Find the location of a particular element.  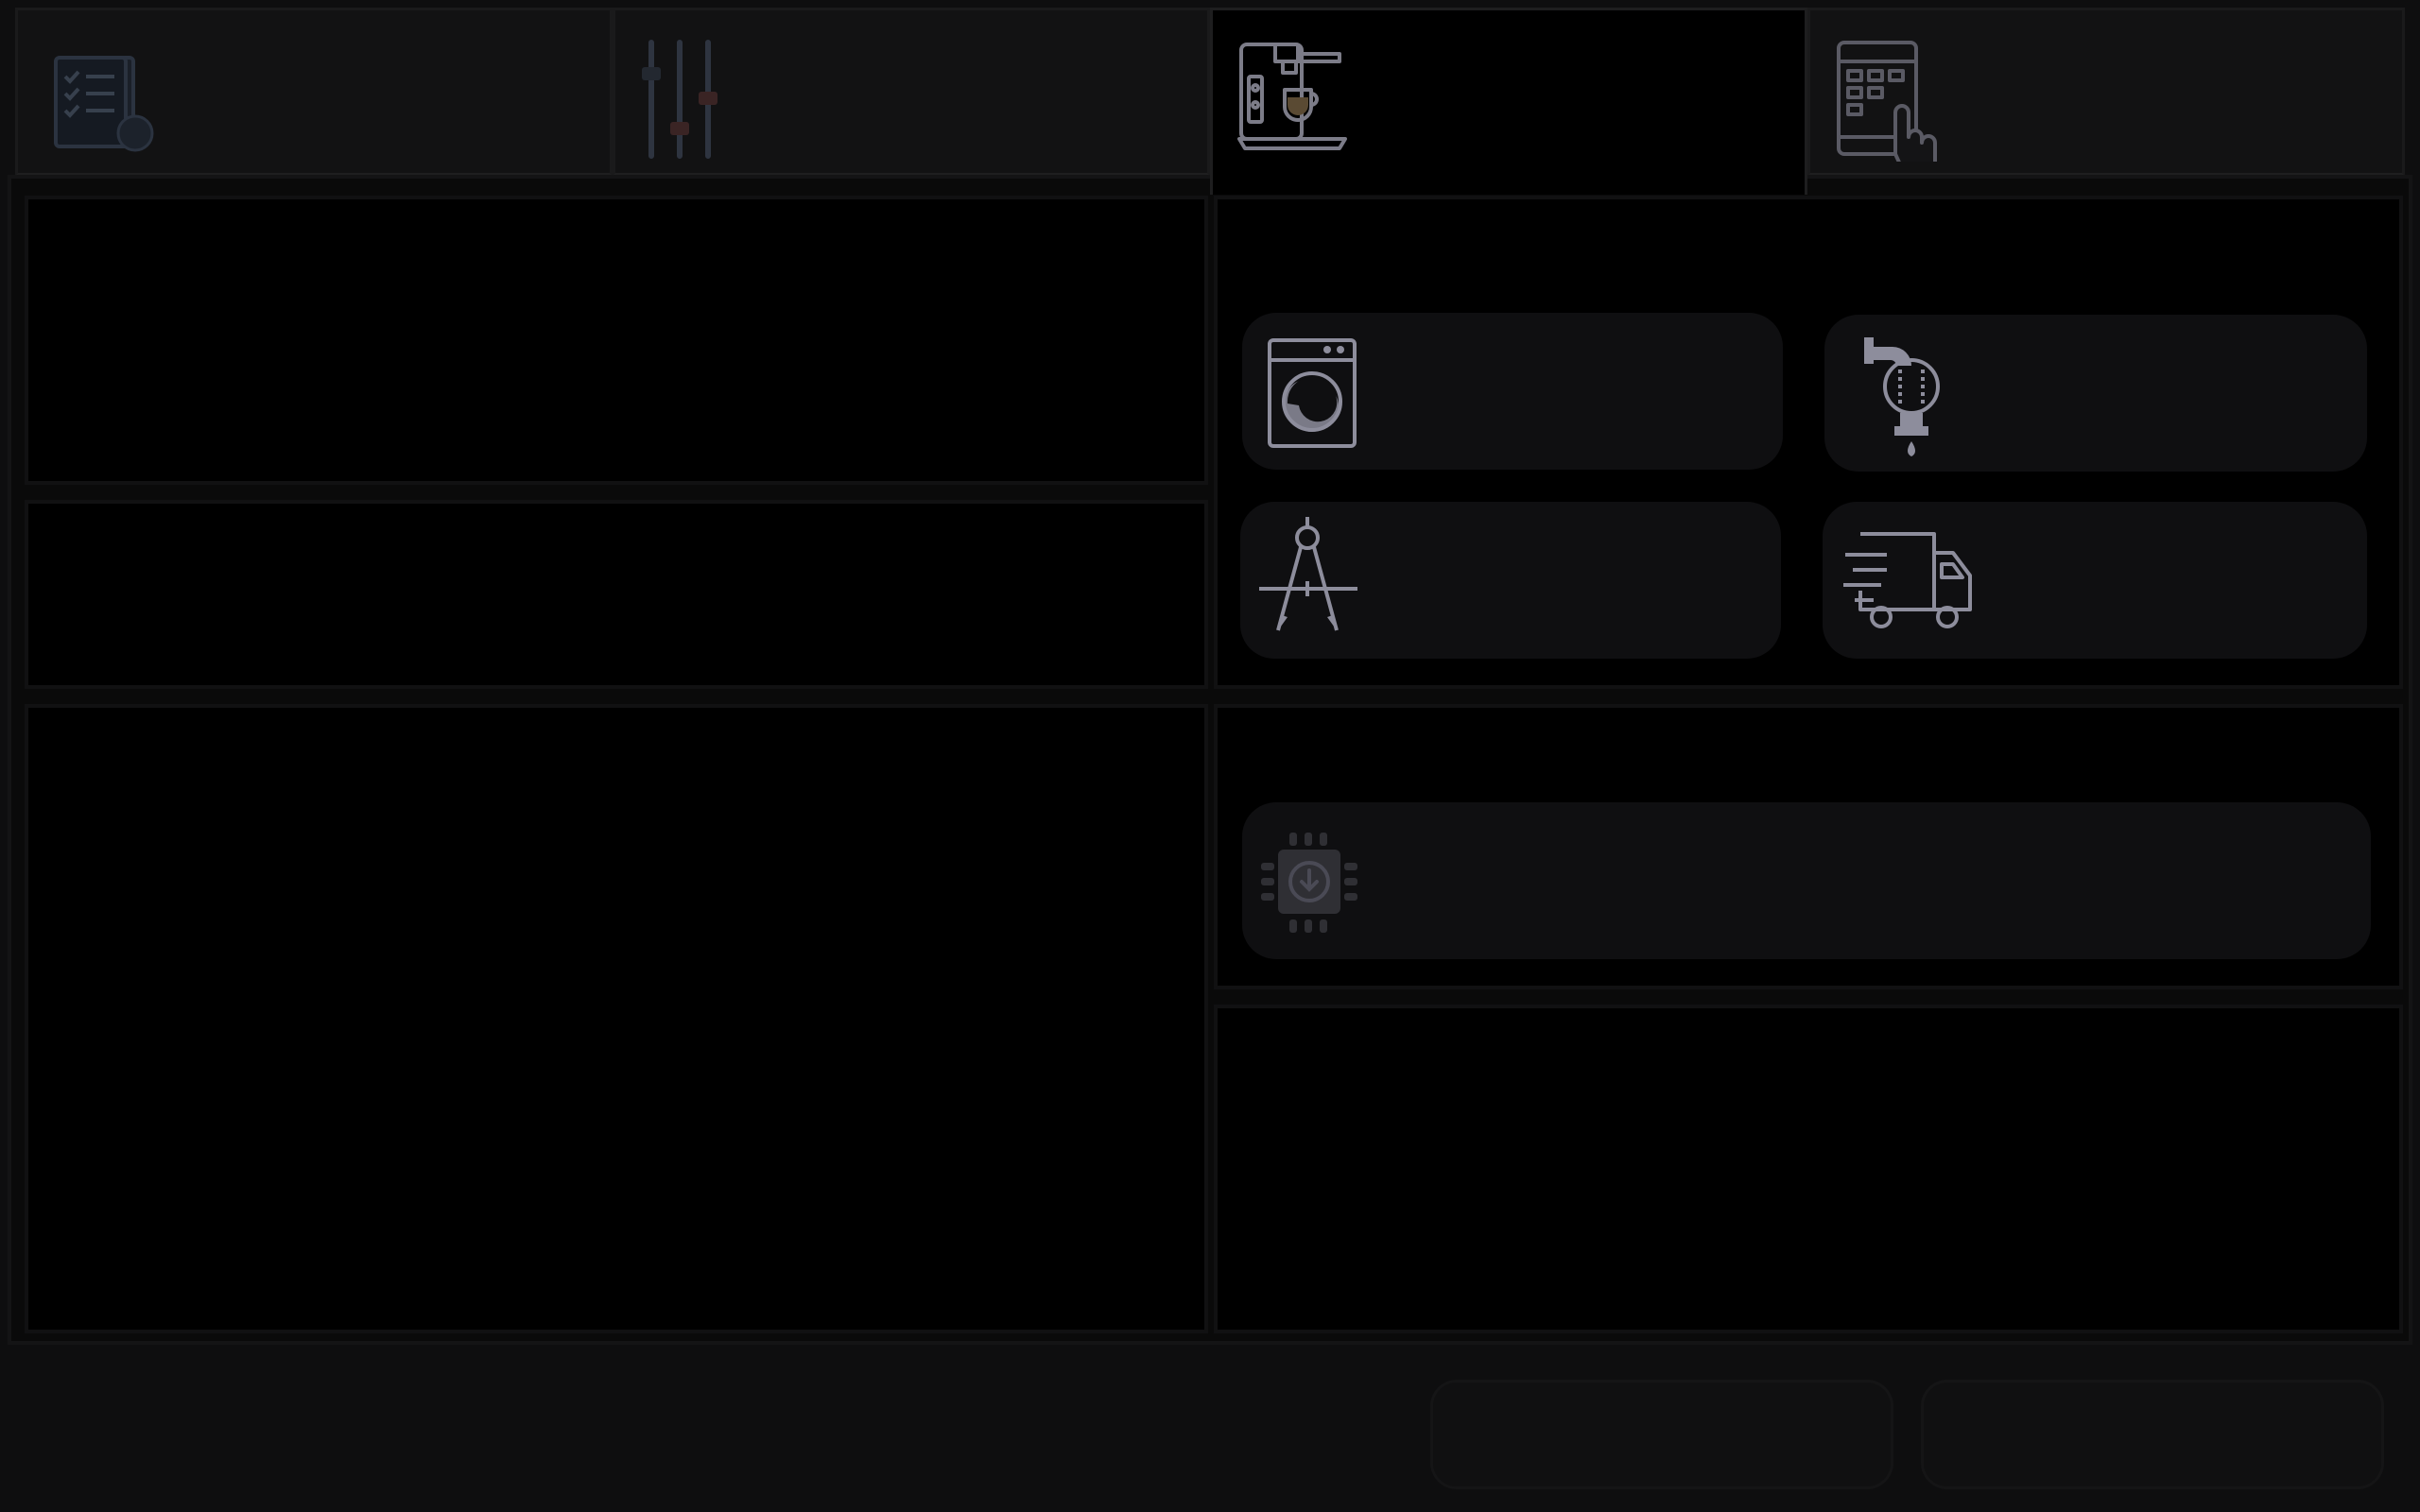

touch-screen-keypad-icon is located at coordinates (1891, 108).